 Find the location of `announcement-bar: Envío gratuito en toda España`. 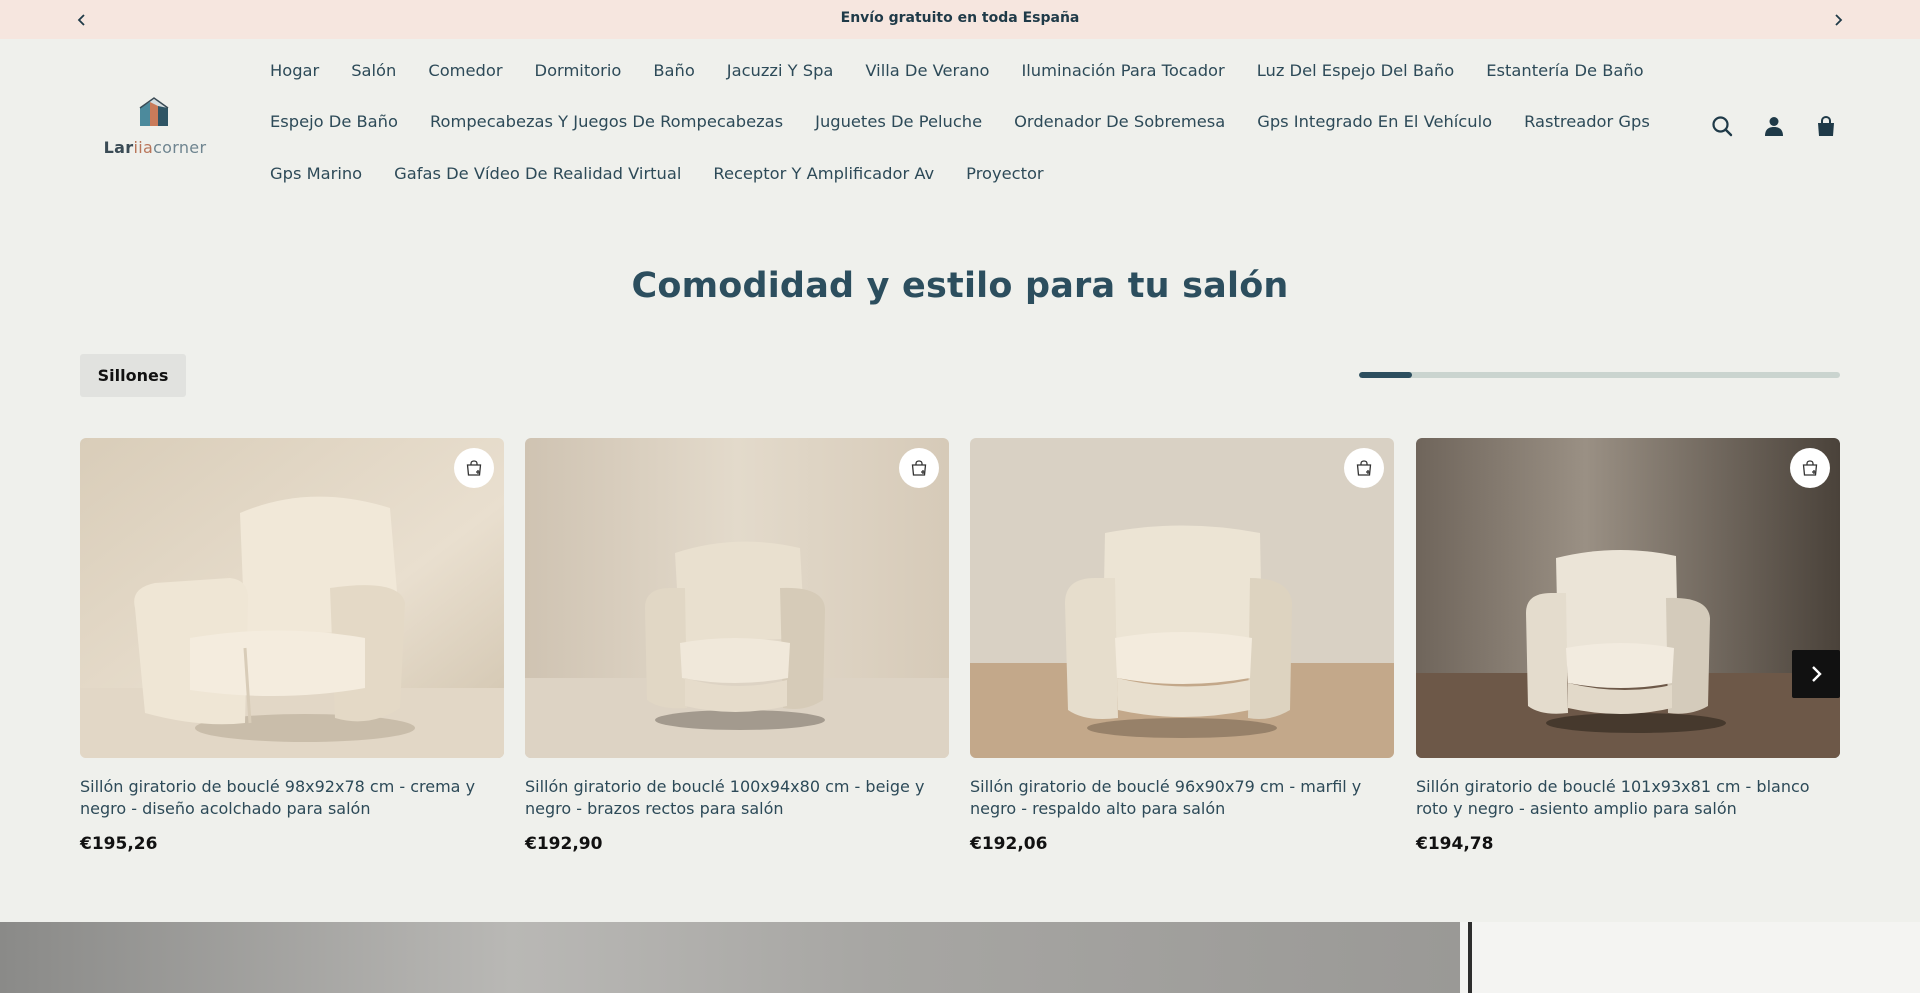

announcement-bar: Envío gratuito en toda España is located at coordinates (960, 19).